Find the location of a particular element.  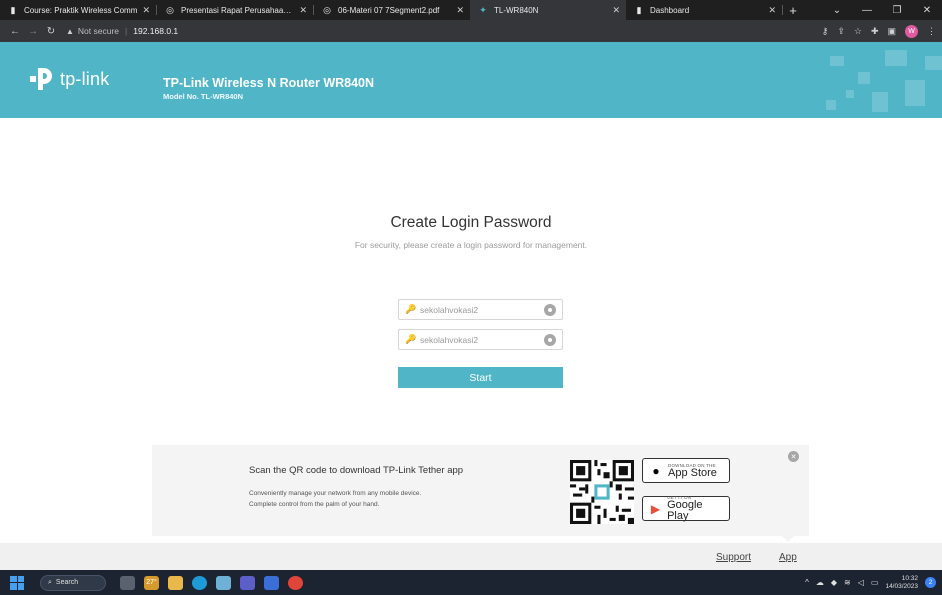

tplink-logo-icon is located at coordinates (41, 79).